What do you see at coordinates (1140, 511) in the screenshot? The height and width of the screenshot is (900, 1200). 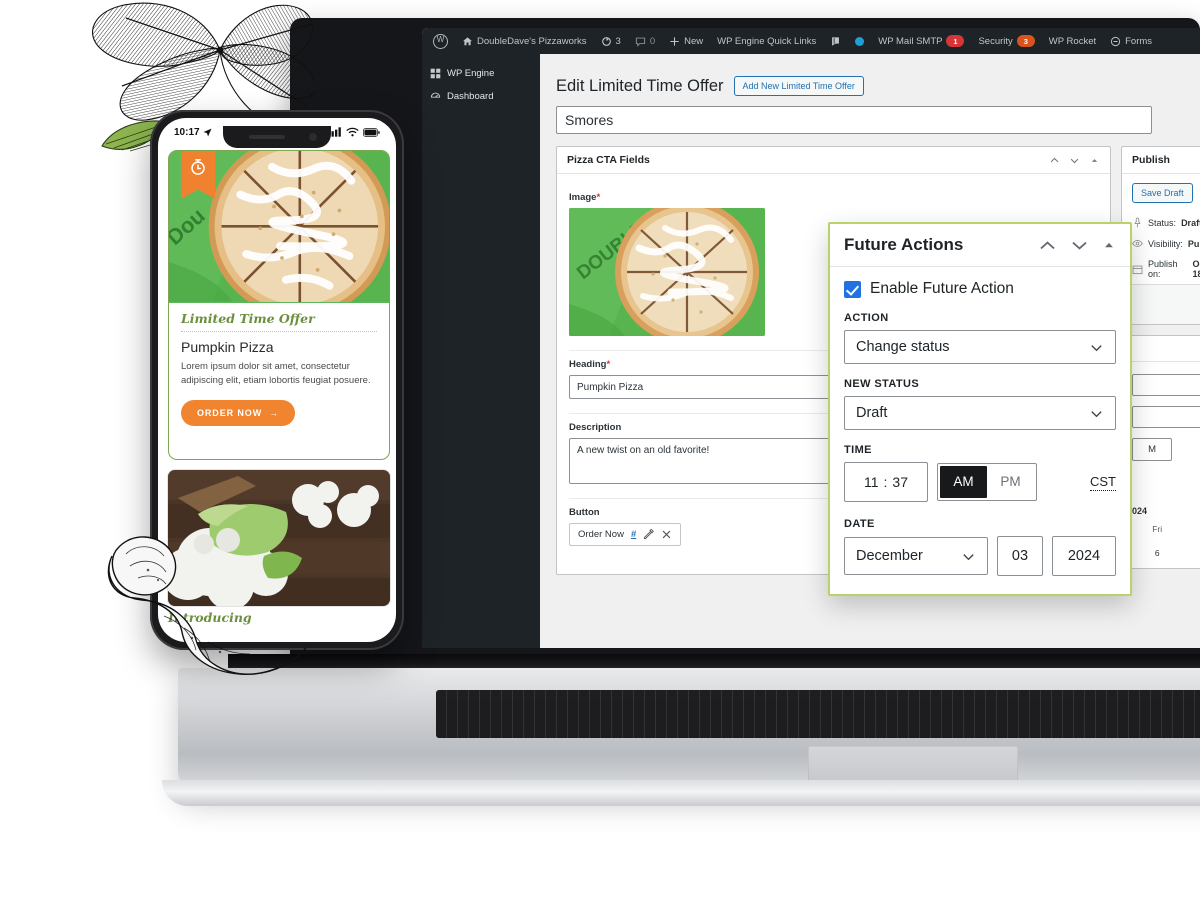 I see `calendar-year-fragment: 024` at bounding box center [1140, 511].